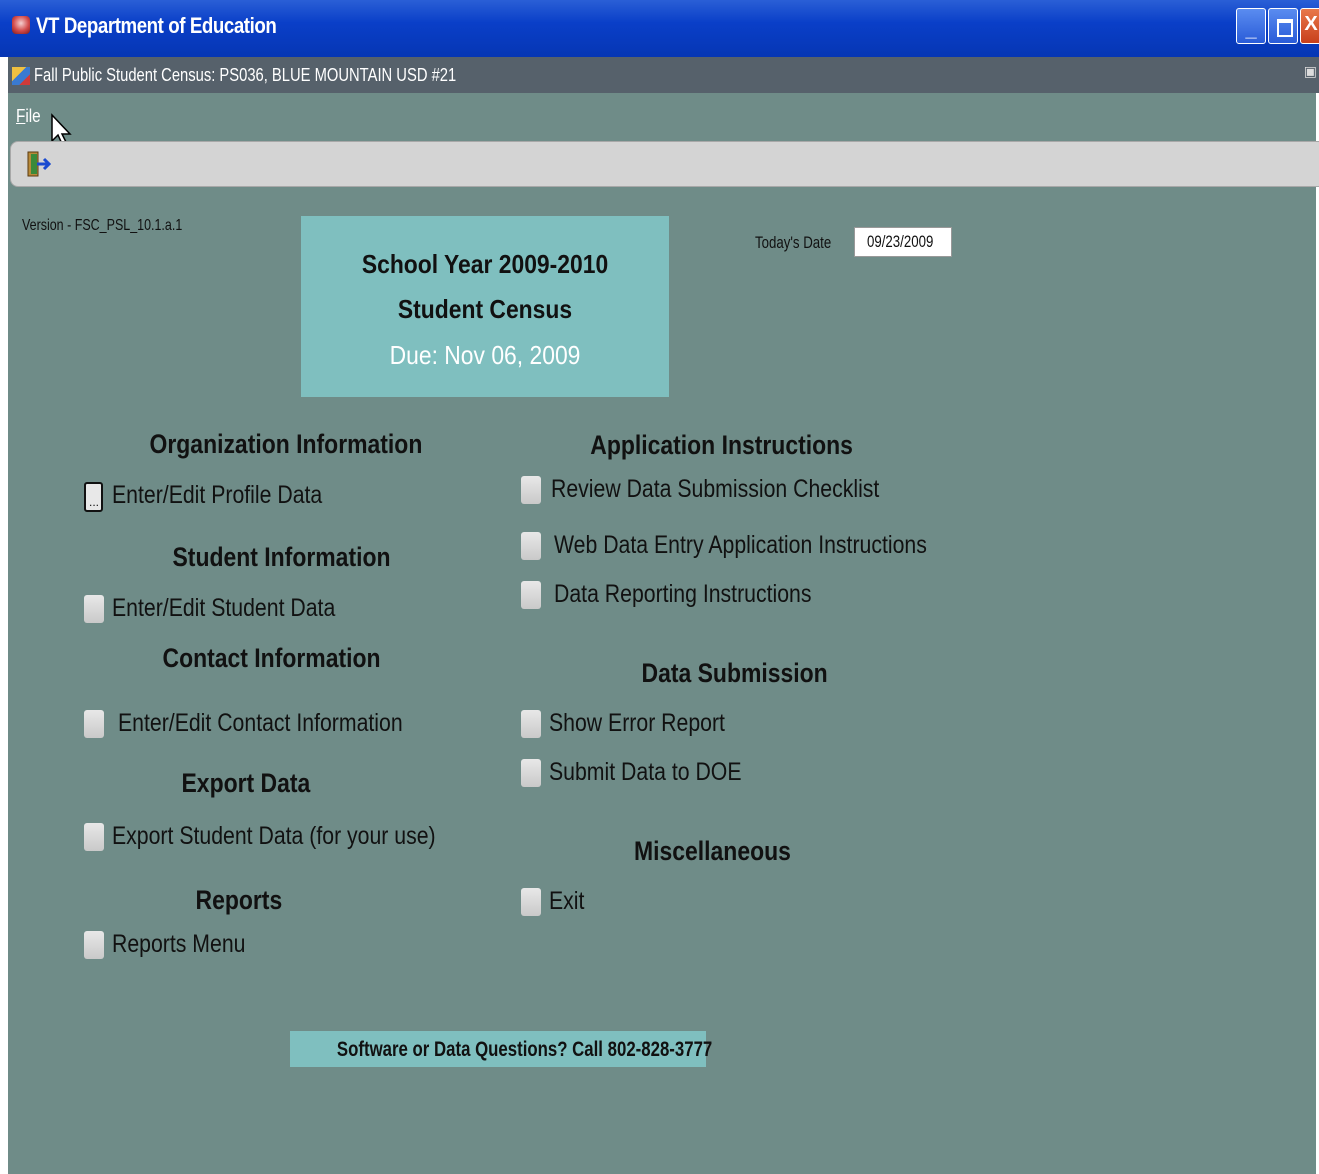 The image size is (1319, 1174). What do you see at coordinates (260, 723) in the screenshot?
I see `option-label: Enter/Edit Contact Information` at bounding box center [260, 723].